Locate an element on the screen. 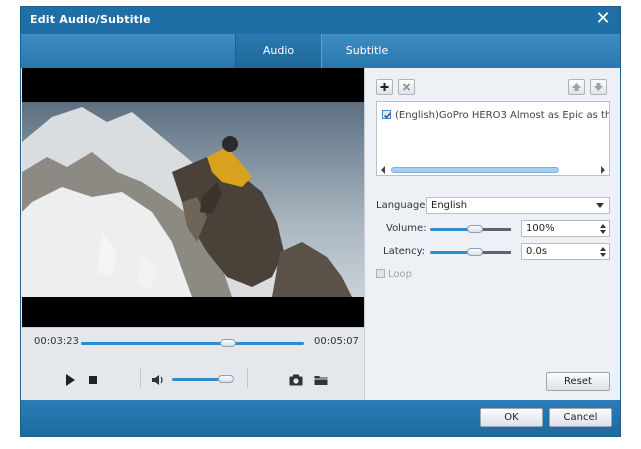 This screenshot has width=641, height=449. current-time: 00:03:23 is located at coordinates (56, 341).